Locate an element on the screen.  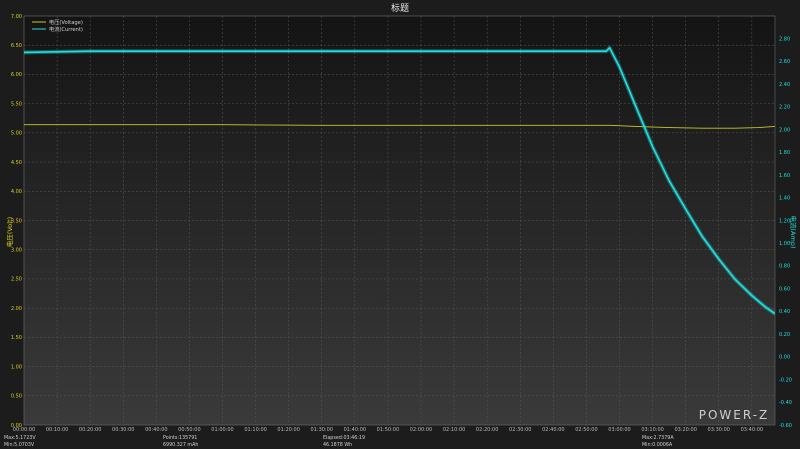
y-tick-left-label: 6.00 is located at coordinates (16, 75).